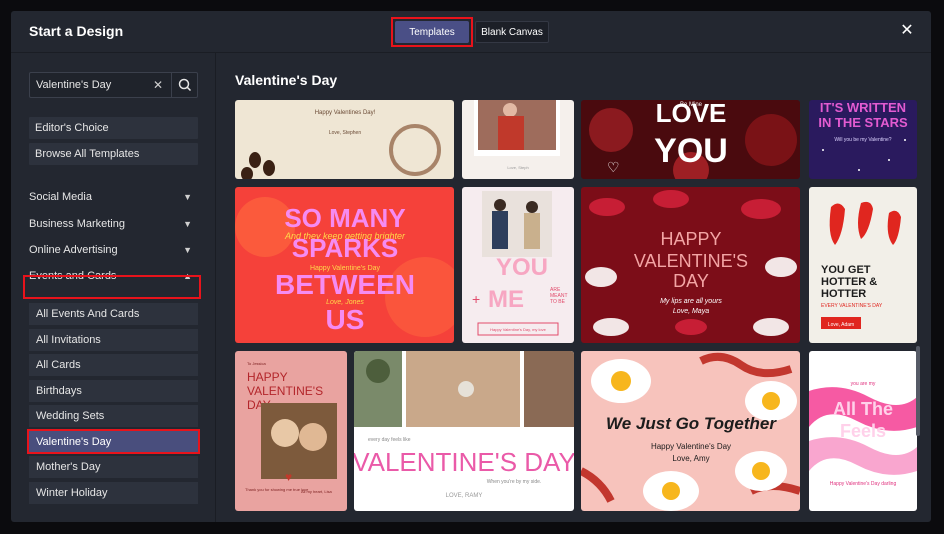 Image resolution: width=944 pixels, height=534 pixels. What do you see at coordinates (389, 440) in the screenshot?
I see `template-text: every day feels like` at bounding box center [389, 440].